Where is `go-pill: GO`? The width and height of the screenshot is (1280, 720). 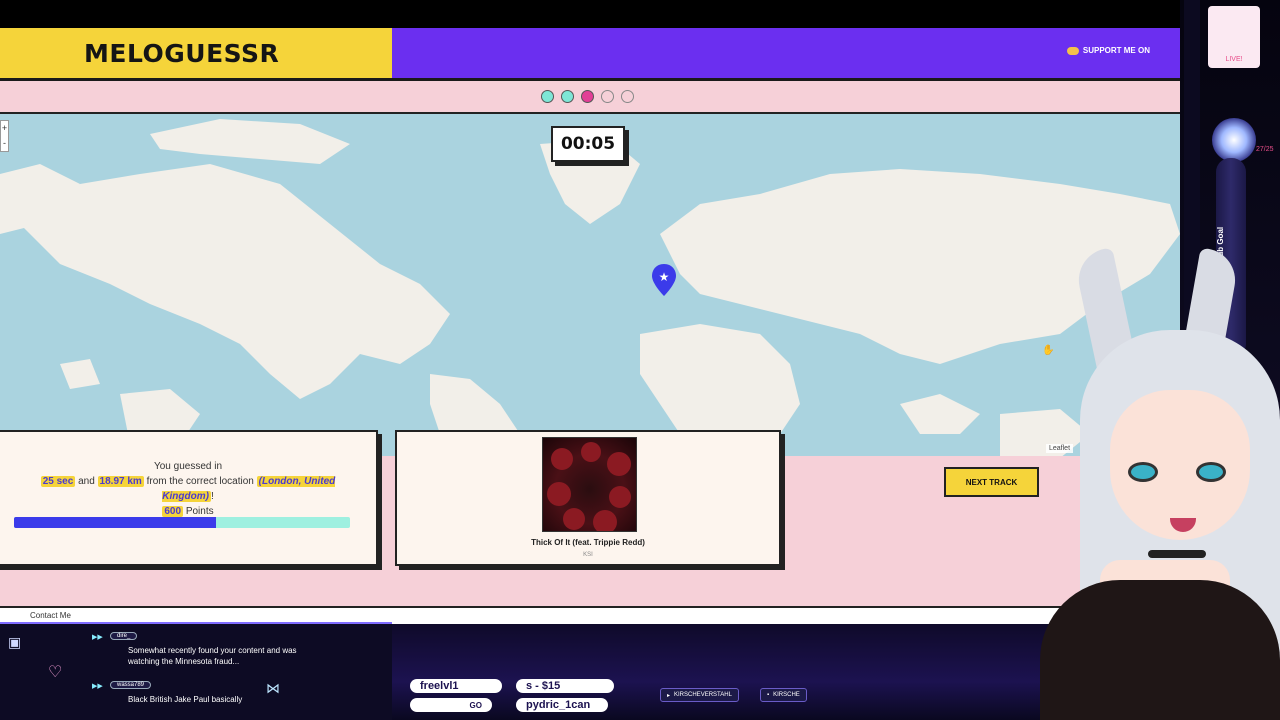 go-pill: GO is located at coordinates (451, 705).